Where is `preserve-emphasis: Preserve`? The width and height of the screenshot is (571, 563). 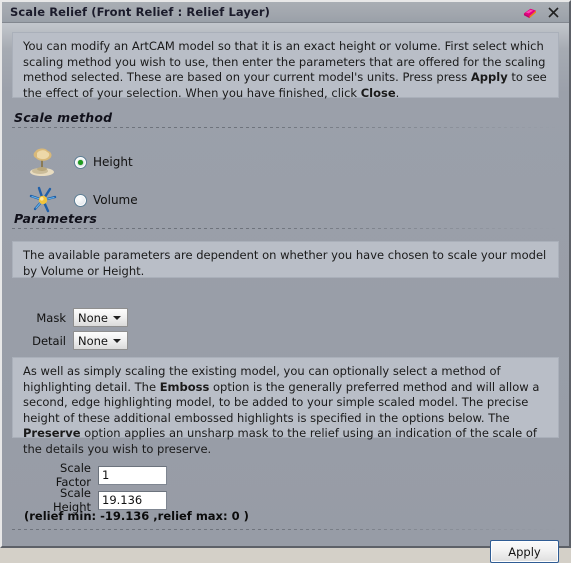 preserve-emphasis: Preserve is located at coordinates (52, 433).